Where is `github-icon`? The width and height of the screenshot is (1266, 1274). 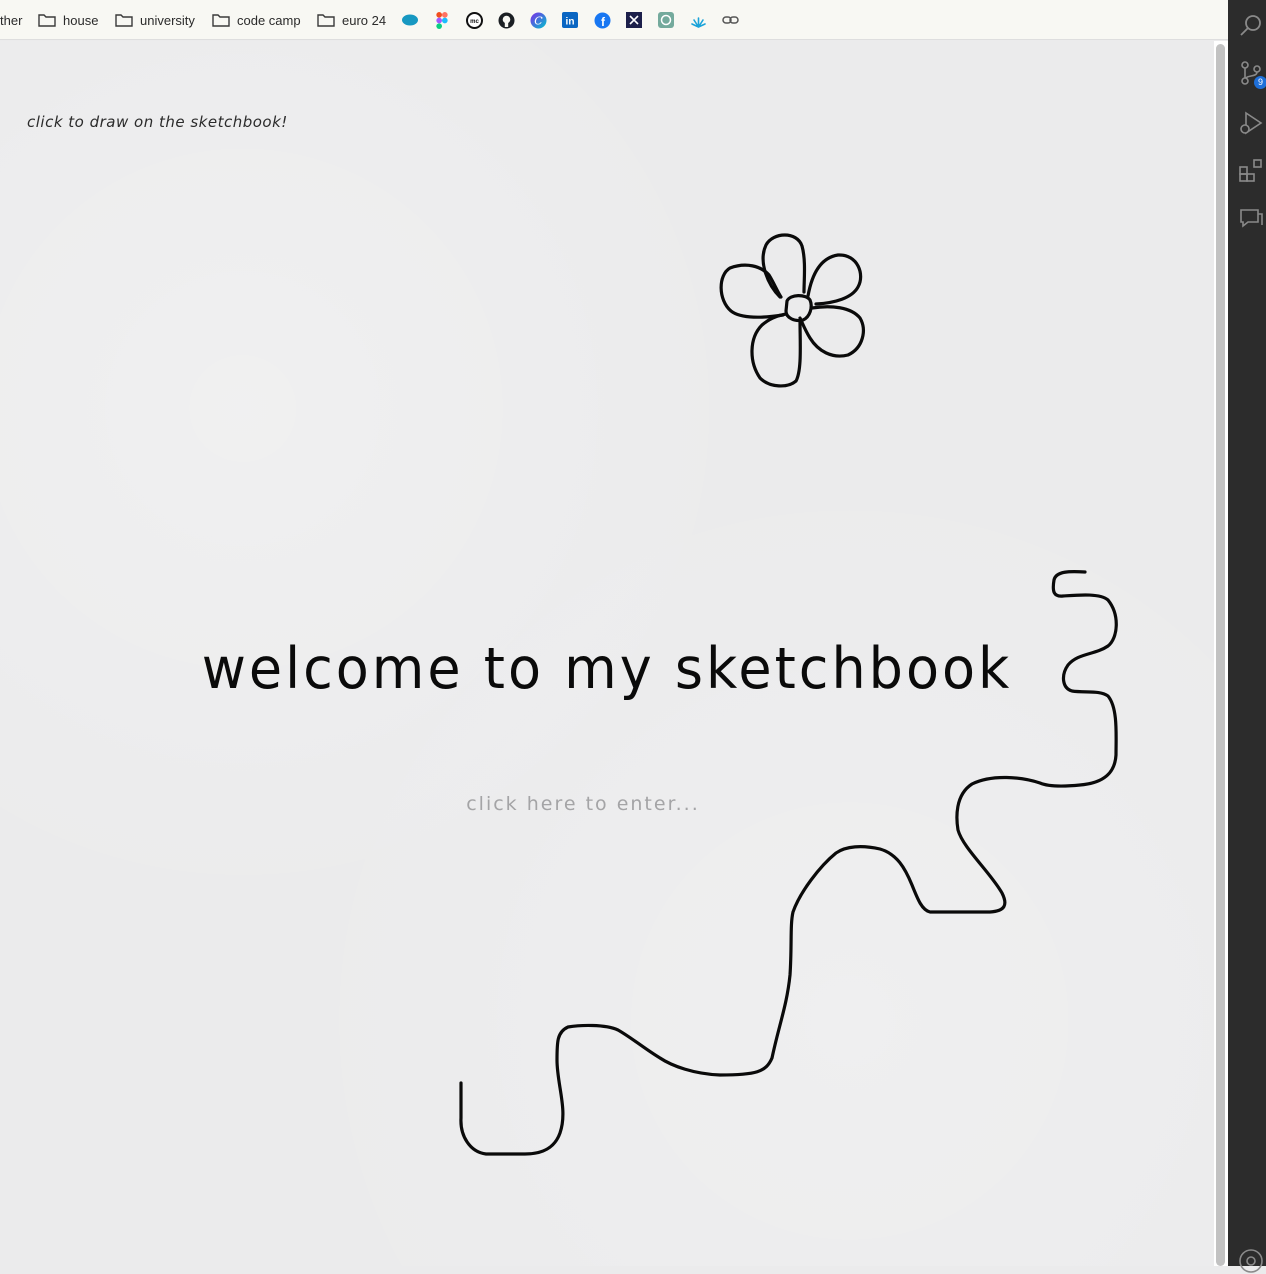 github-icon is located at coordinates (506, 20).